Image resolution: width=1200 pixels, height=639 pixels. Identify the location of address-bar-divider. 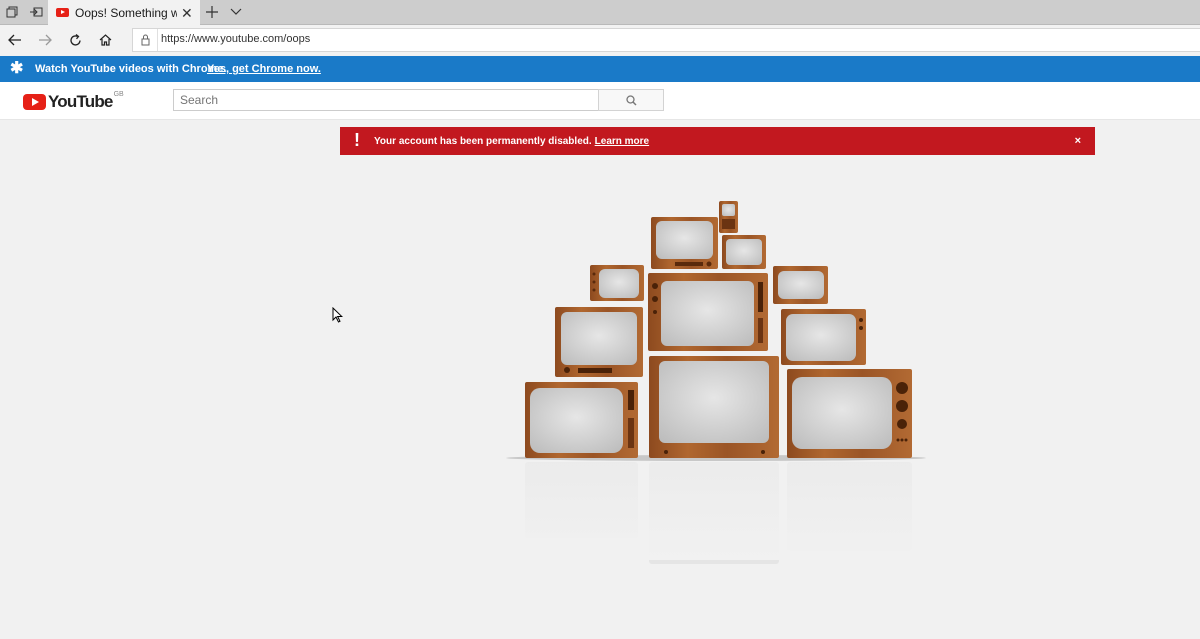
(157, 40).